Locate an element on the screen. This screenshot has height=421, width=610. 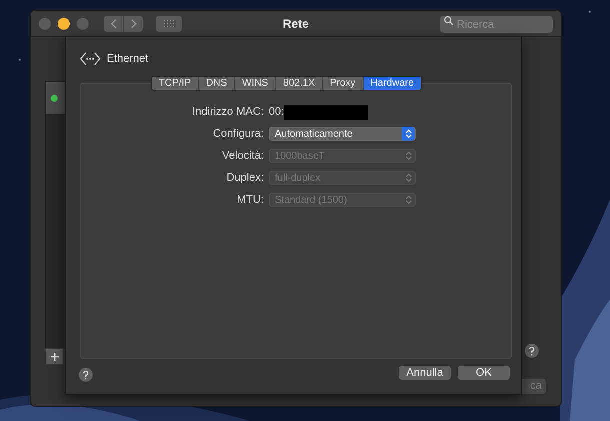
tab: DNS is located at coordinates (216, 83).